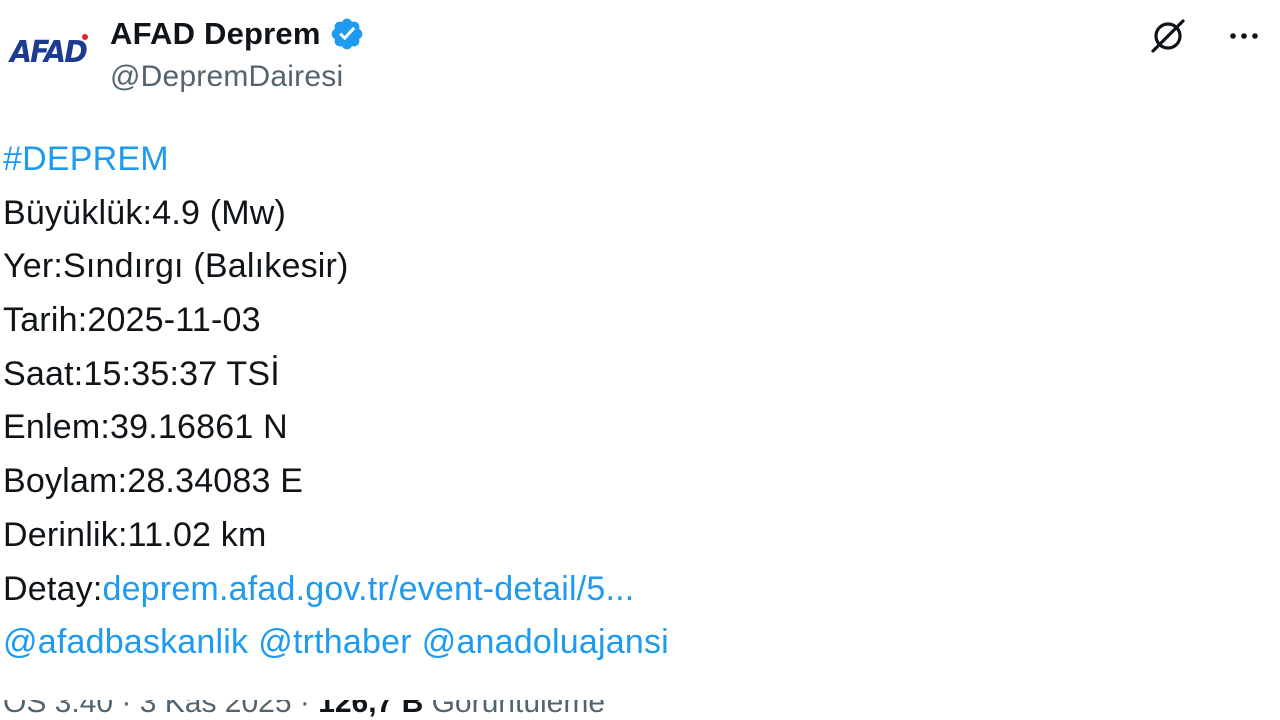 Image resolution: width=1280 pixels, height=720 pixels. I want to click on afad-logo: AFAD, so click(49, 52).